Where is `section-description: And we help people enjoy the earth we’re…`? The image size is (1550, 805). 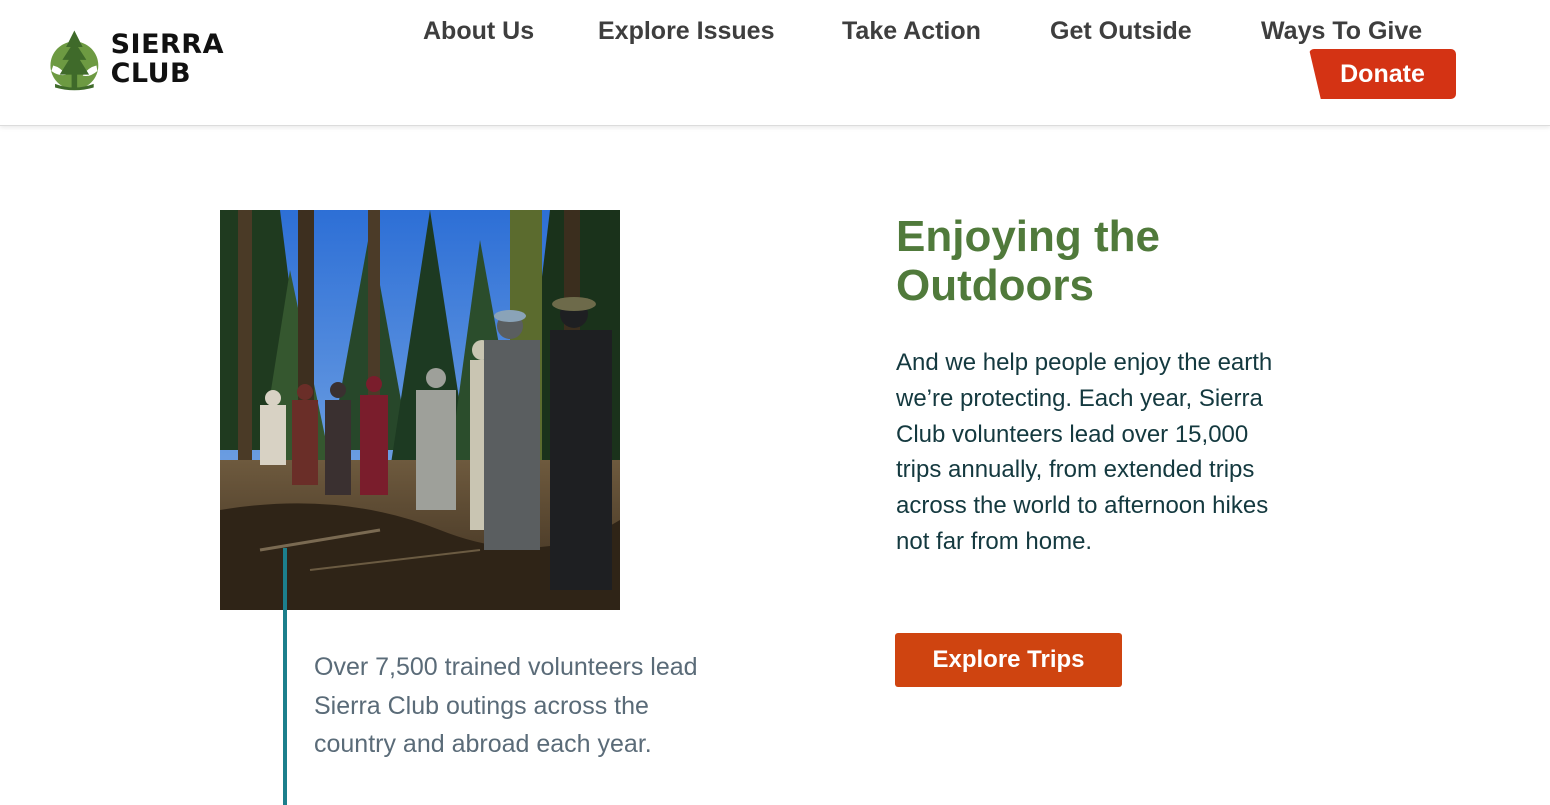 section-description: And we help people enjoy the earth we’re… is located at coordinates (1084, 452).